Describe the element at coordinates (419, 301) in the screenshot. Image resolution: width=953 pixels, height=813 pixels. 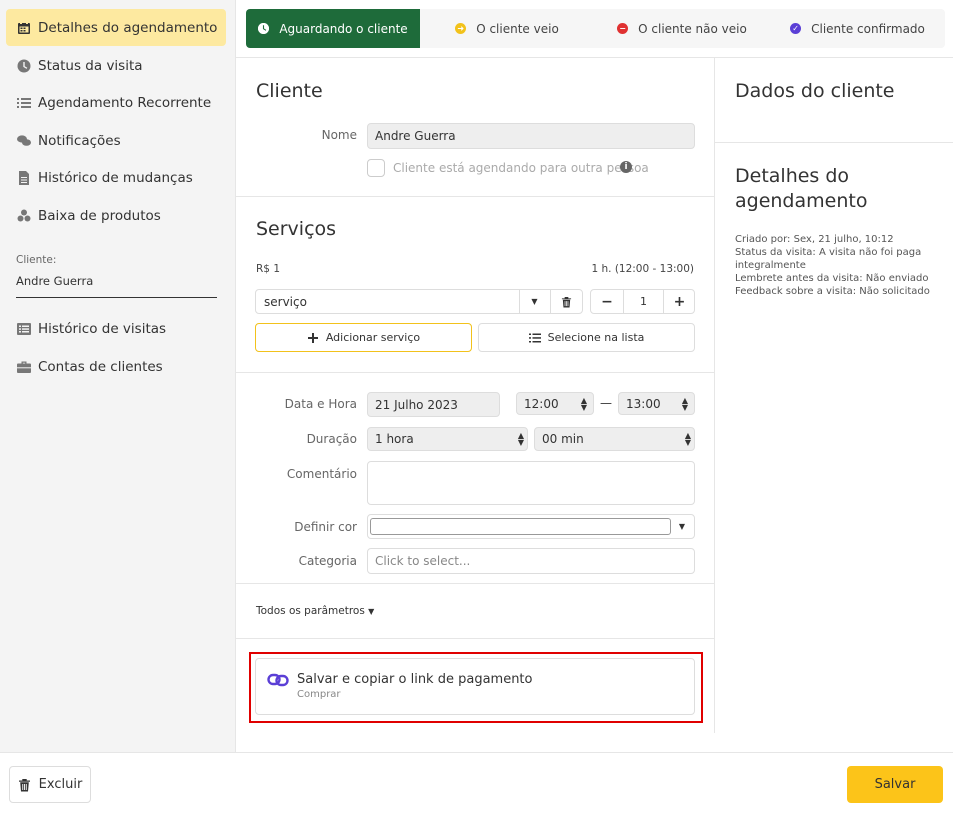
I see `service-select: serviço ▼` at that location.